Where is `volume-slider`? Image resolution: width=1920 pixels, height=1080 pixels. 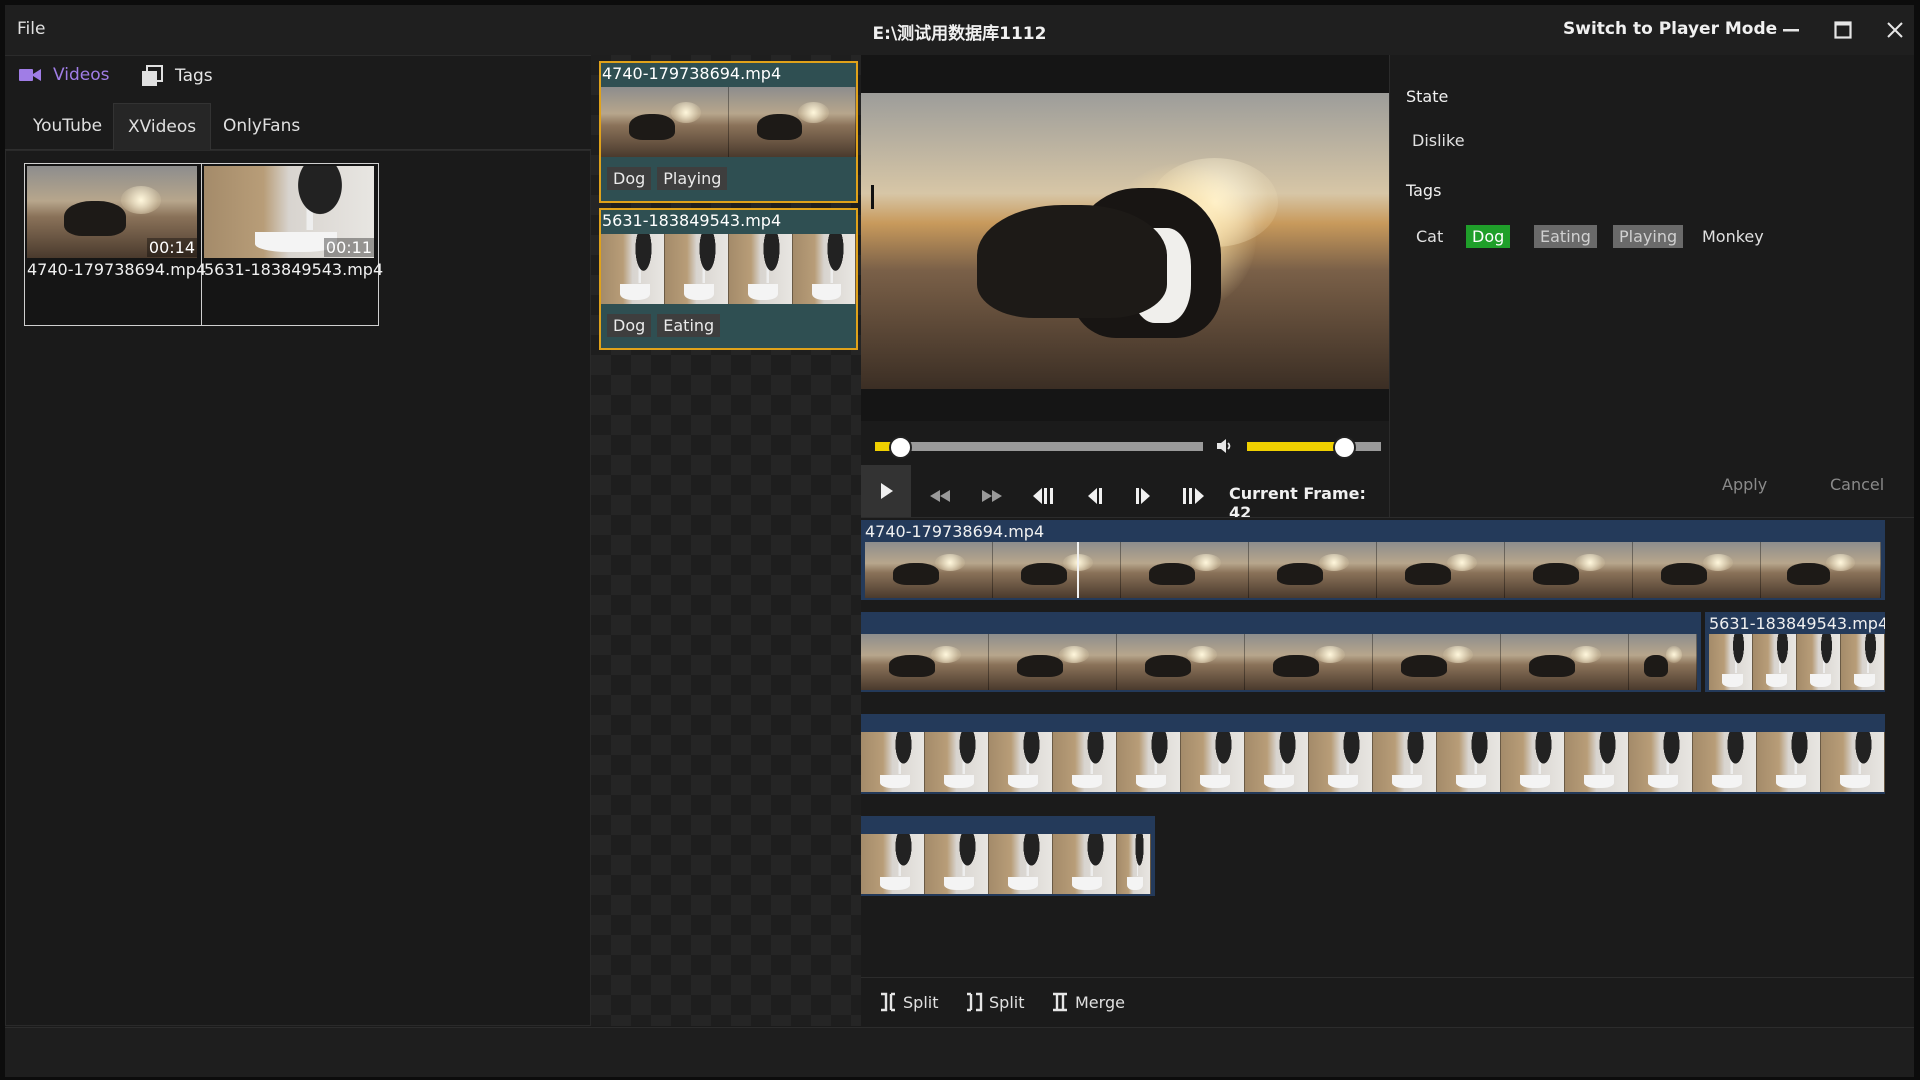
volume-slider is located at coordinates (1314, 447).